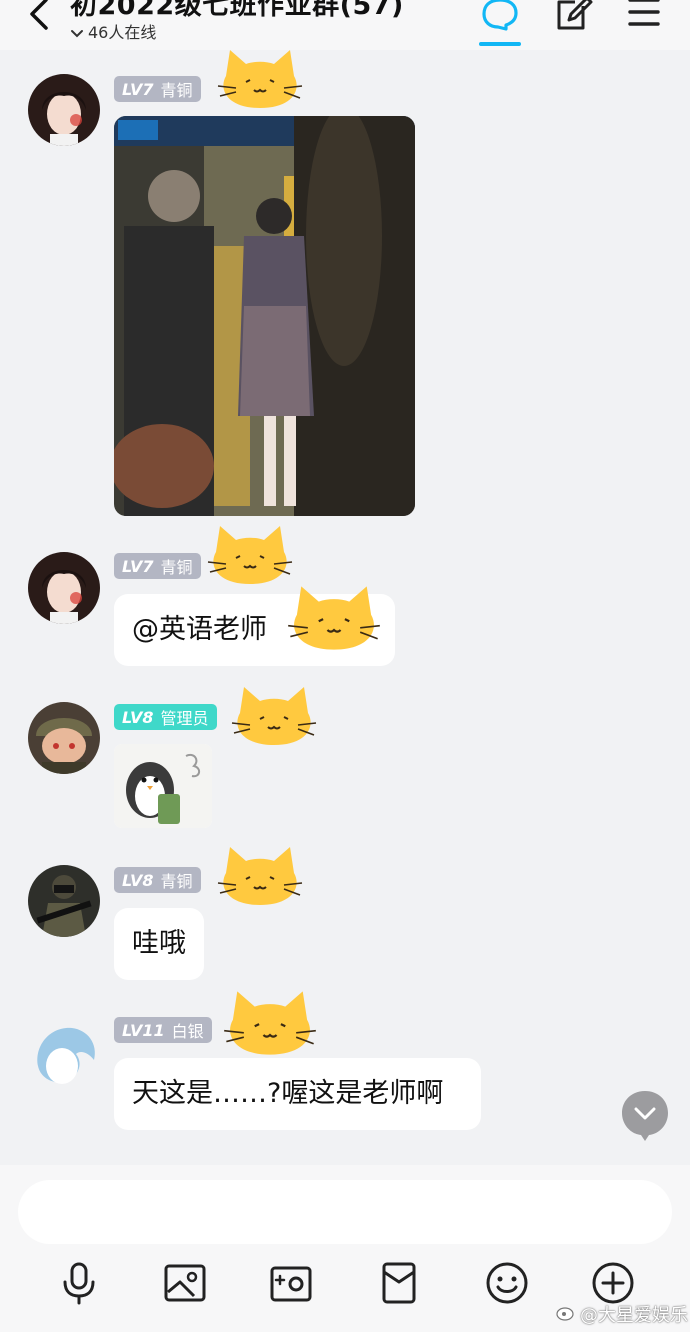 The width and height of the screenshot is (690, 1332). I want to click on penguin-sticker-icon, so click(163, 786).